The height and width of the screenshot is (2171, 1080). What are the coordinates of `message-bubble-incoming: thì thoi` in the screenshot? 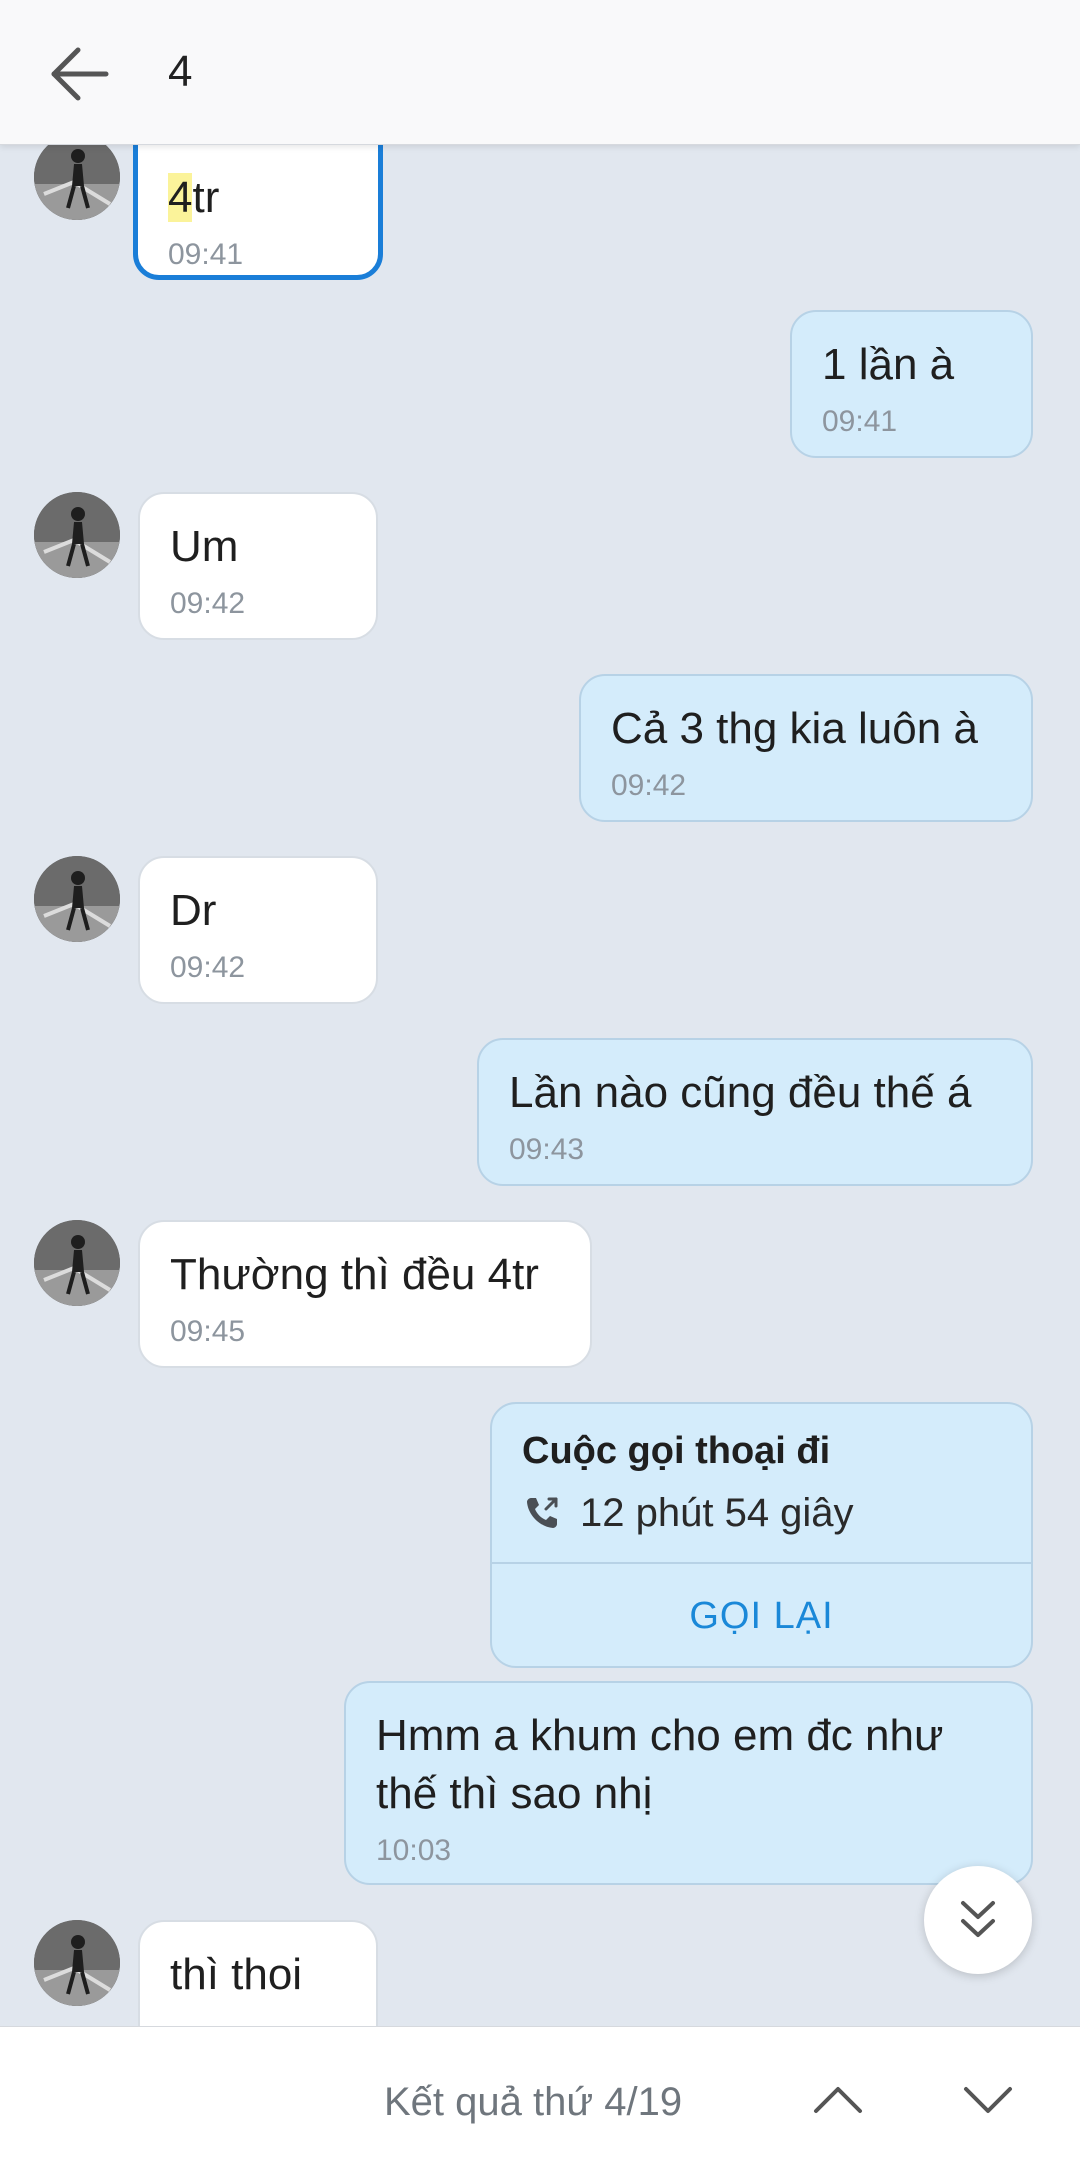 It's located at (258, 1973).